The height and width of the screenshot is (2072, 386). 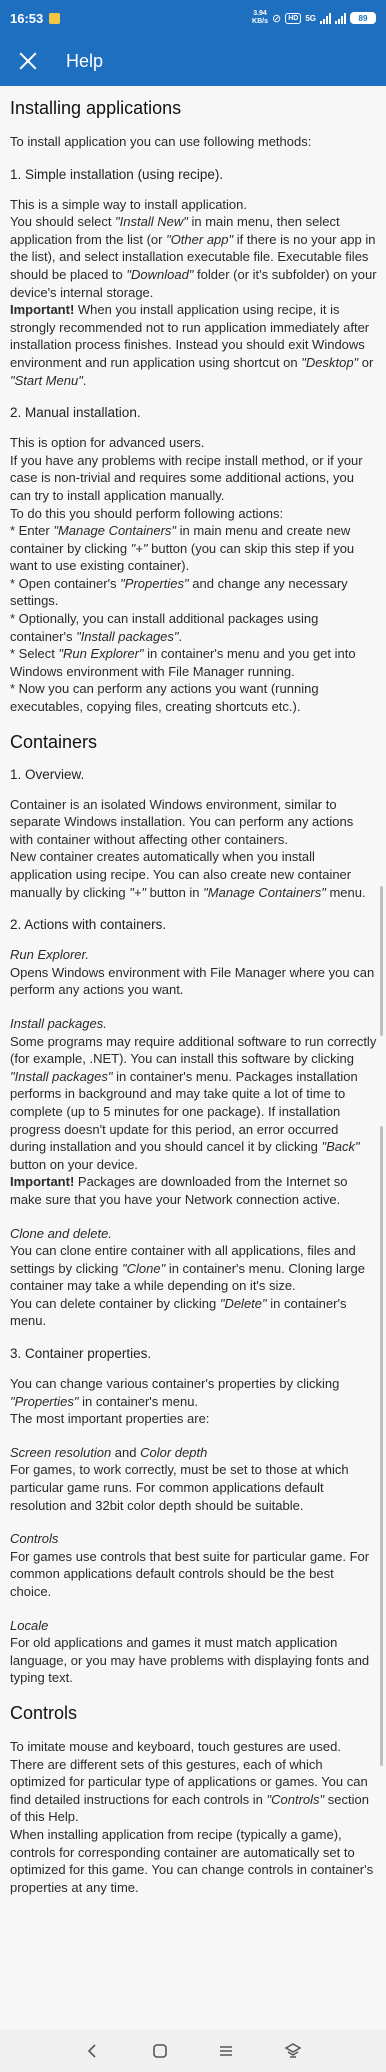 What do you see at coordinates (293, 18) in the screenshot?
I see `vo-badge: HD` at bounding box center [293, 18].